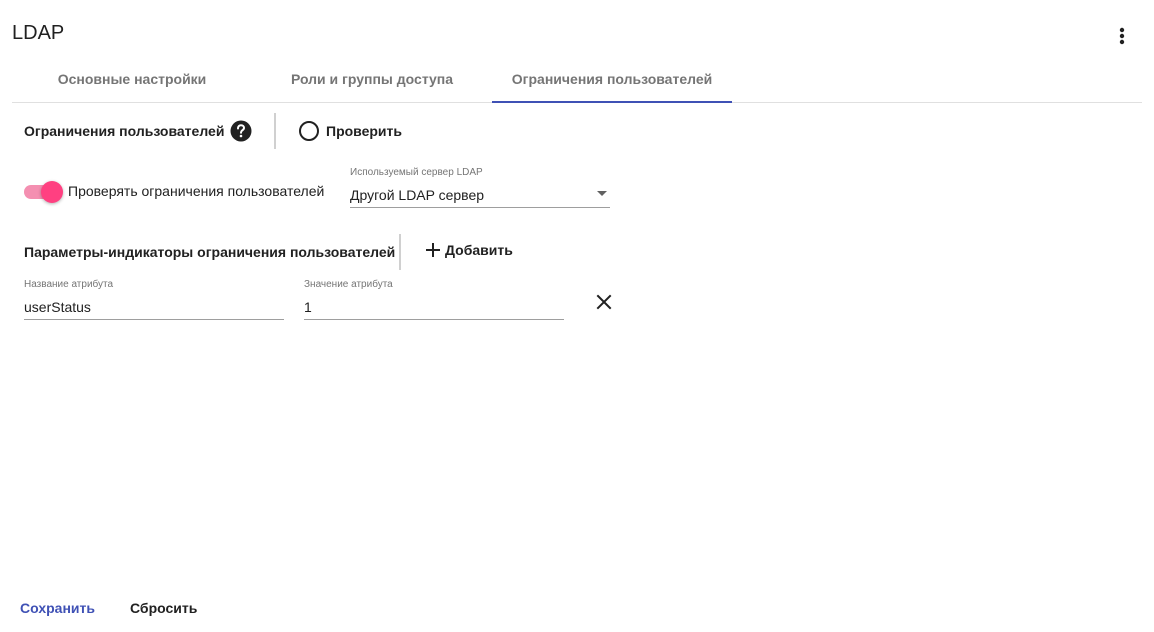 The image size is (1154, 632). Describe the element at coordinates (612, 102) in the screenshot. I see `active-tab-indicator` at that location.